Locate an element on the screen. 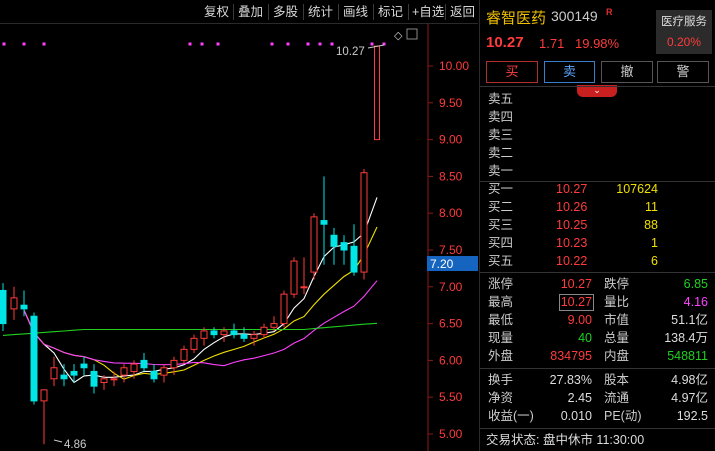 This screenshot has width=715, height=451. diamond-icon: ◇ is located at coordinates (398, 35).